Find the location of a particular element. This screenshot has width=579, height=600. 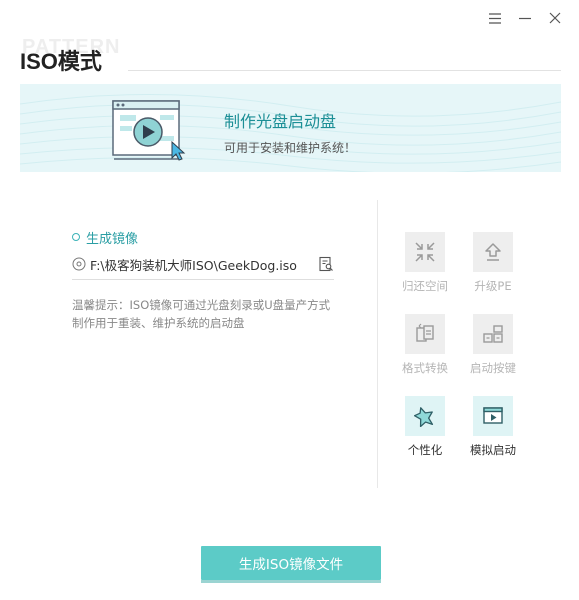

keyboard-keys-icon is located at coordinates (493, 334).